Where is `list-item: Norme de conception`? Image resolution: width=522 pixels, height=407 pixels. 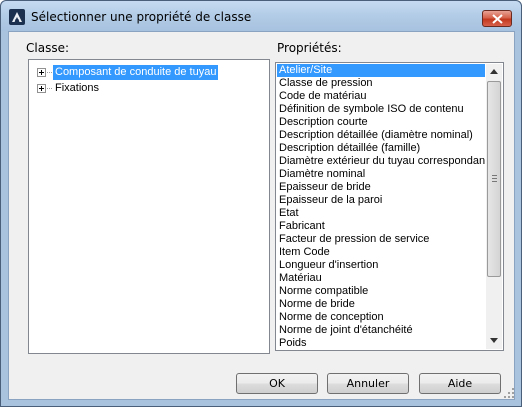 list-item: Norme de conception is located at coordinates (381, 317).